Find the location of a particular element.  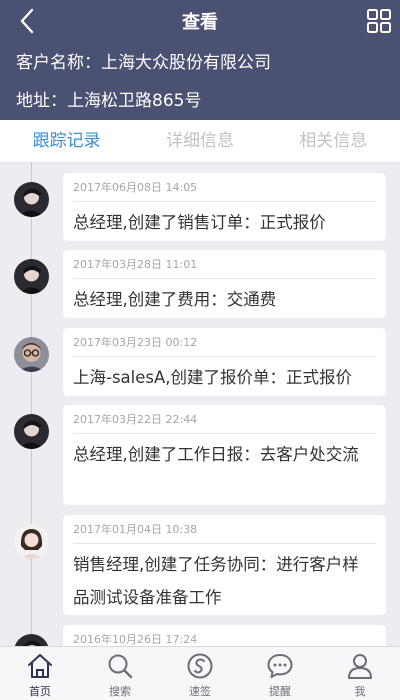

grid-icon is located at coordinates (379, 21).